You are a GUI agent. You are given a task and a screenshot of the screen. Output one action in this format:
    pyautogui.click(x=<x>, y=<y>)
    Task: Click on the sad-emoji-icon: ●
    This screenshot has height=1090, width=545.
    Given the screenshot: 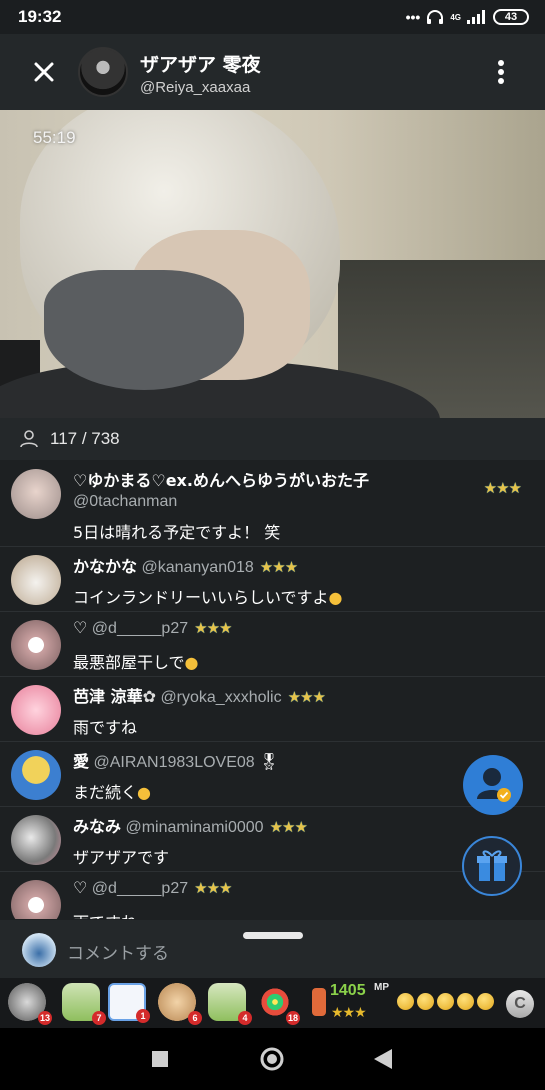 What is the action you would take?
    pyautogui.click(x=144, y=792)
    